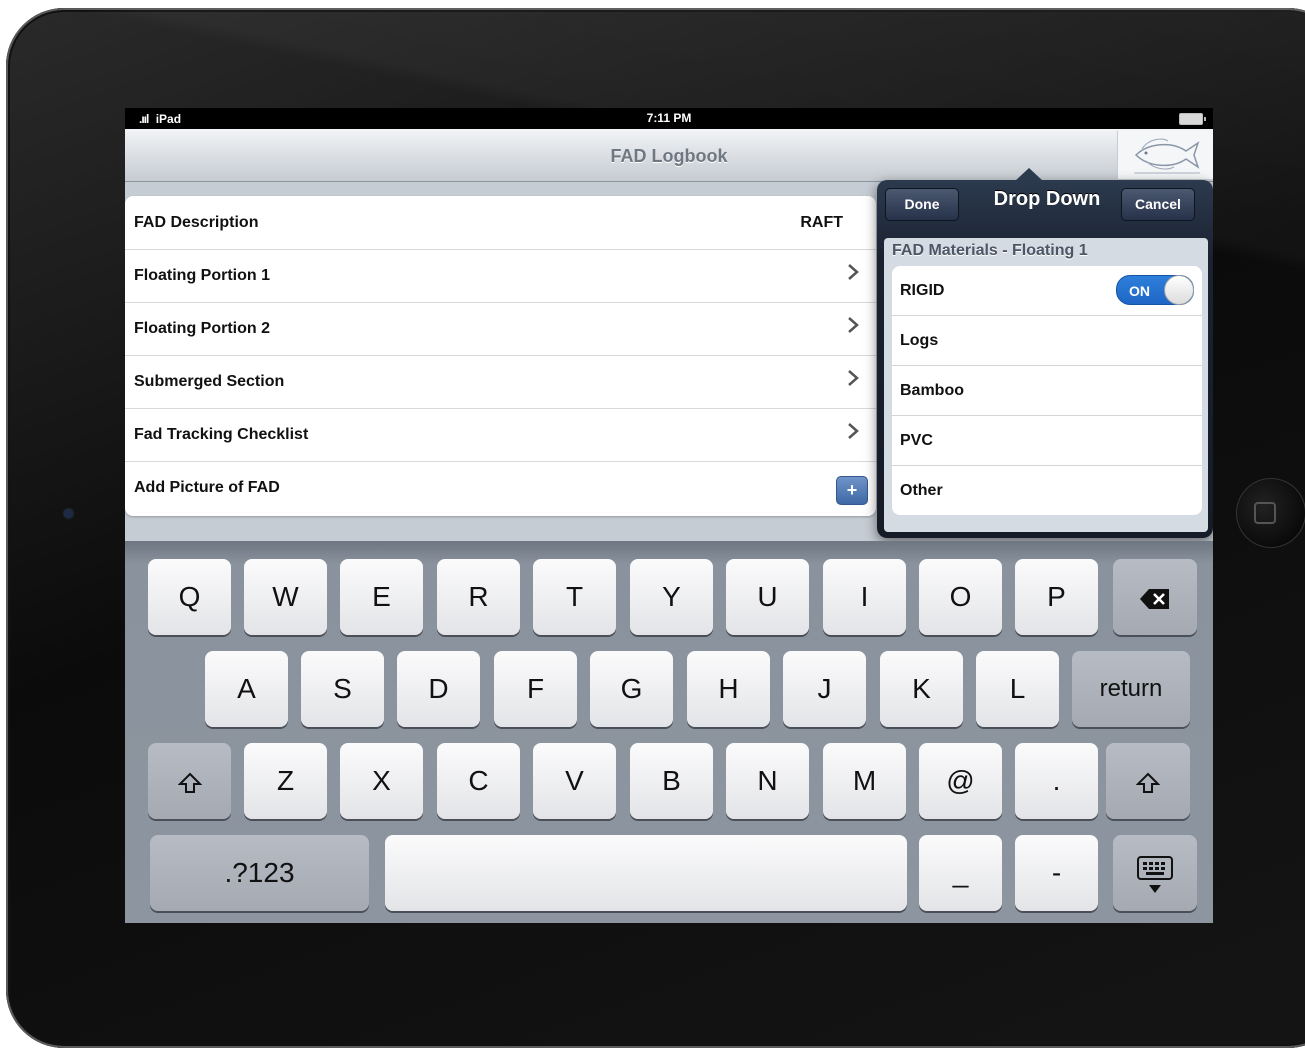 The width and height of the screenshot is (1305, 1048). I want to click on shift-key-right, so click(1148, 781).